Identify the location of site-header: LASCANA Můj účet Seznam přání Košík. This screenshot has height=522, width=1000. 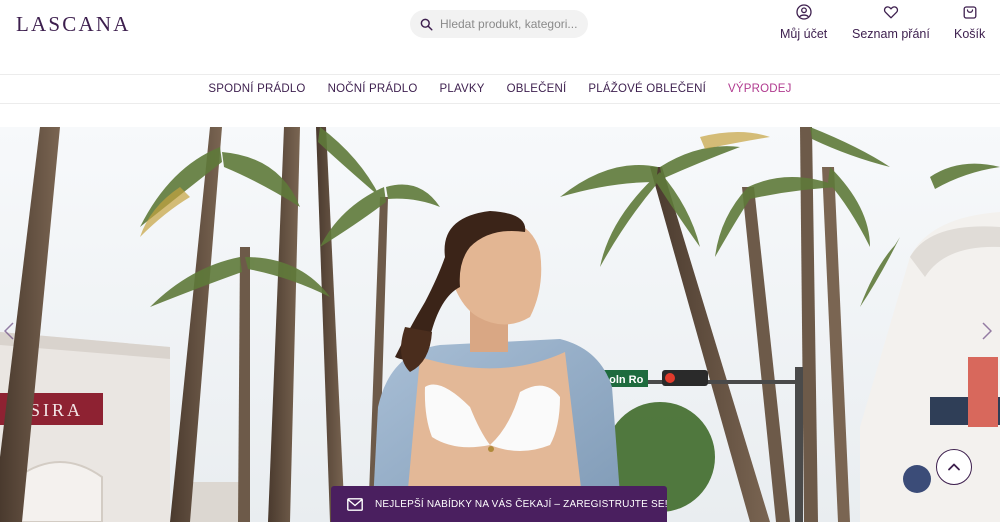
(500, 37).